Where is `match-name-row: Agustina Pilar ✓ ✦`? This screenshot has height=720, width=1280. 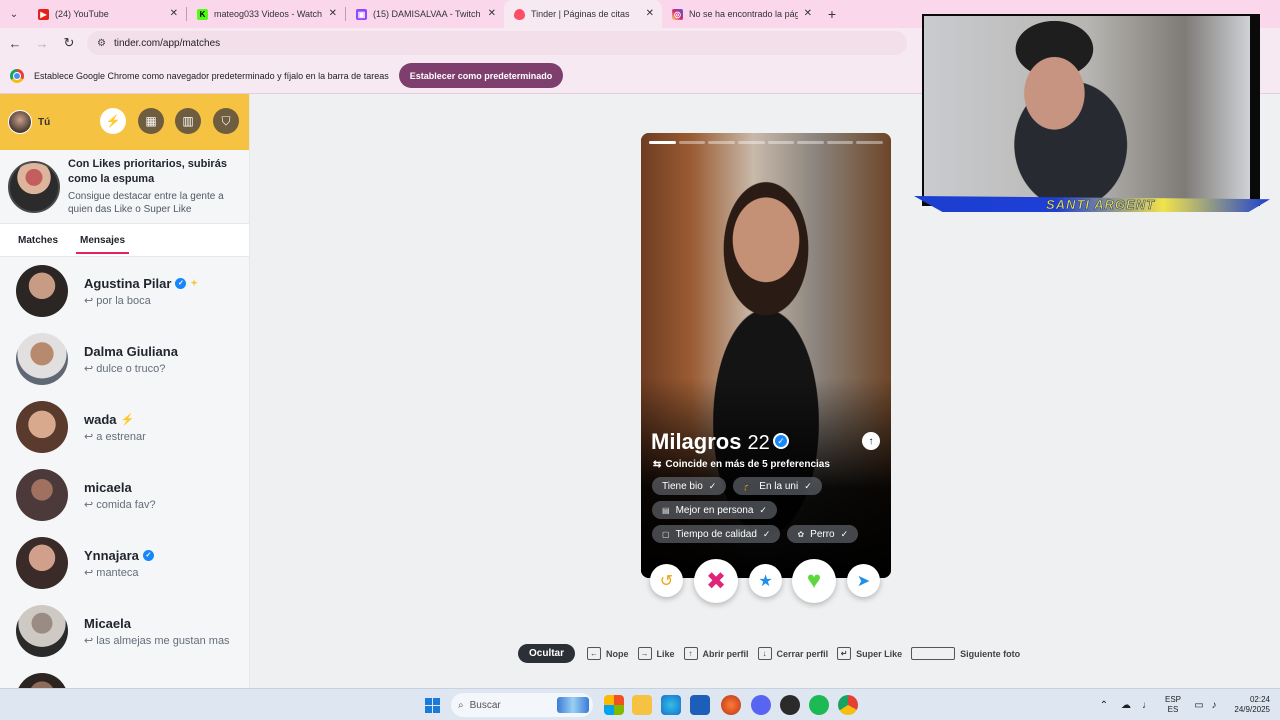 match-name-row: Agustina Pilar ✓ ✦ is located at coordinates (141, 283).